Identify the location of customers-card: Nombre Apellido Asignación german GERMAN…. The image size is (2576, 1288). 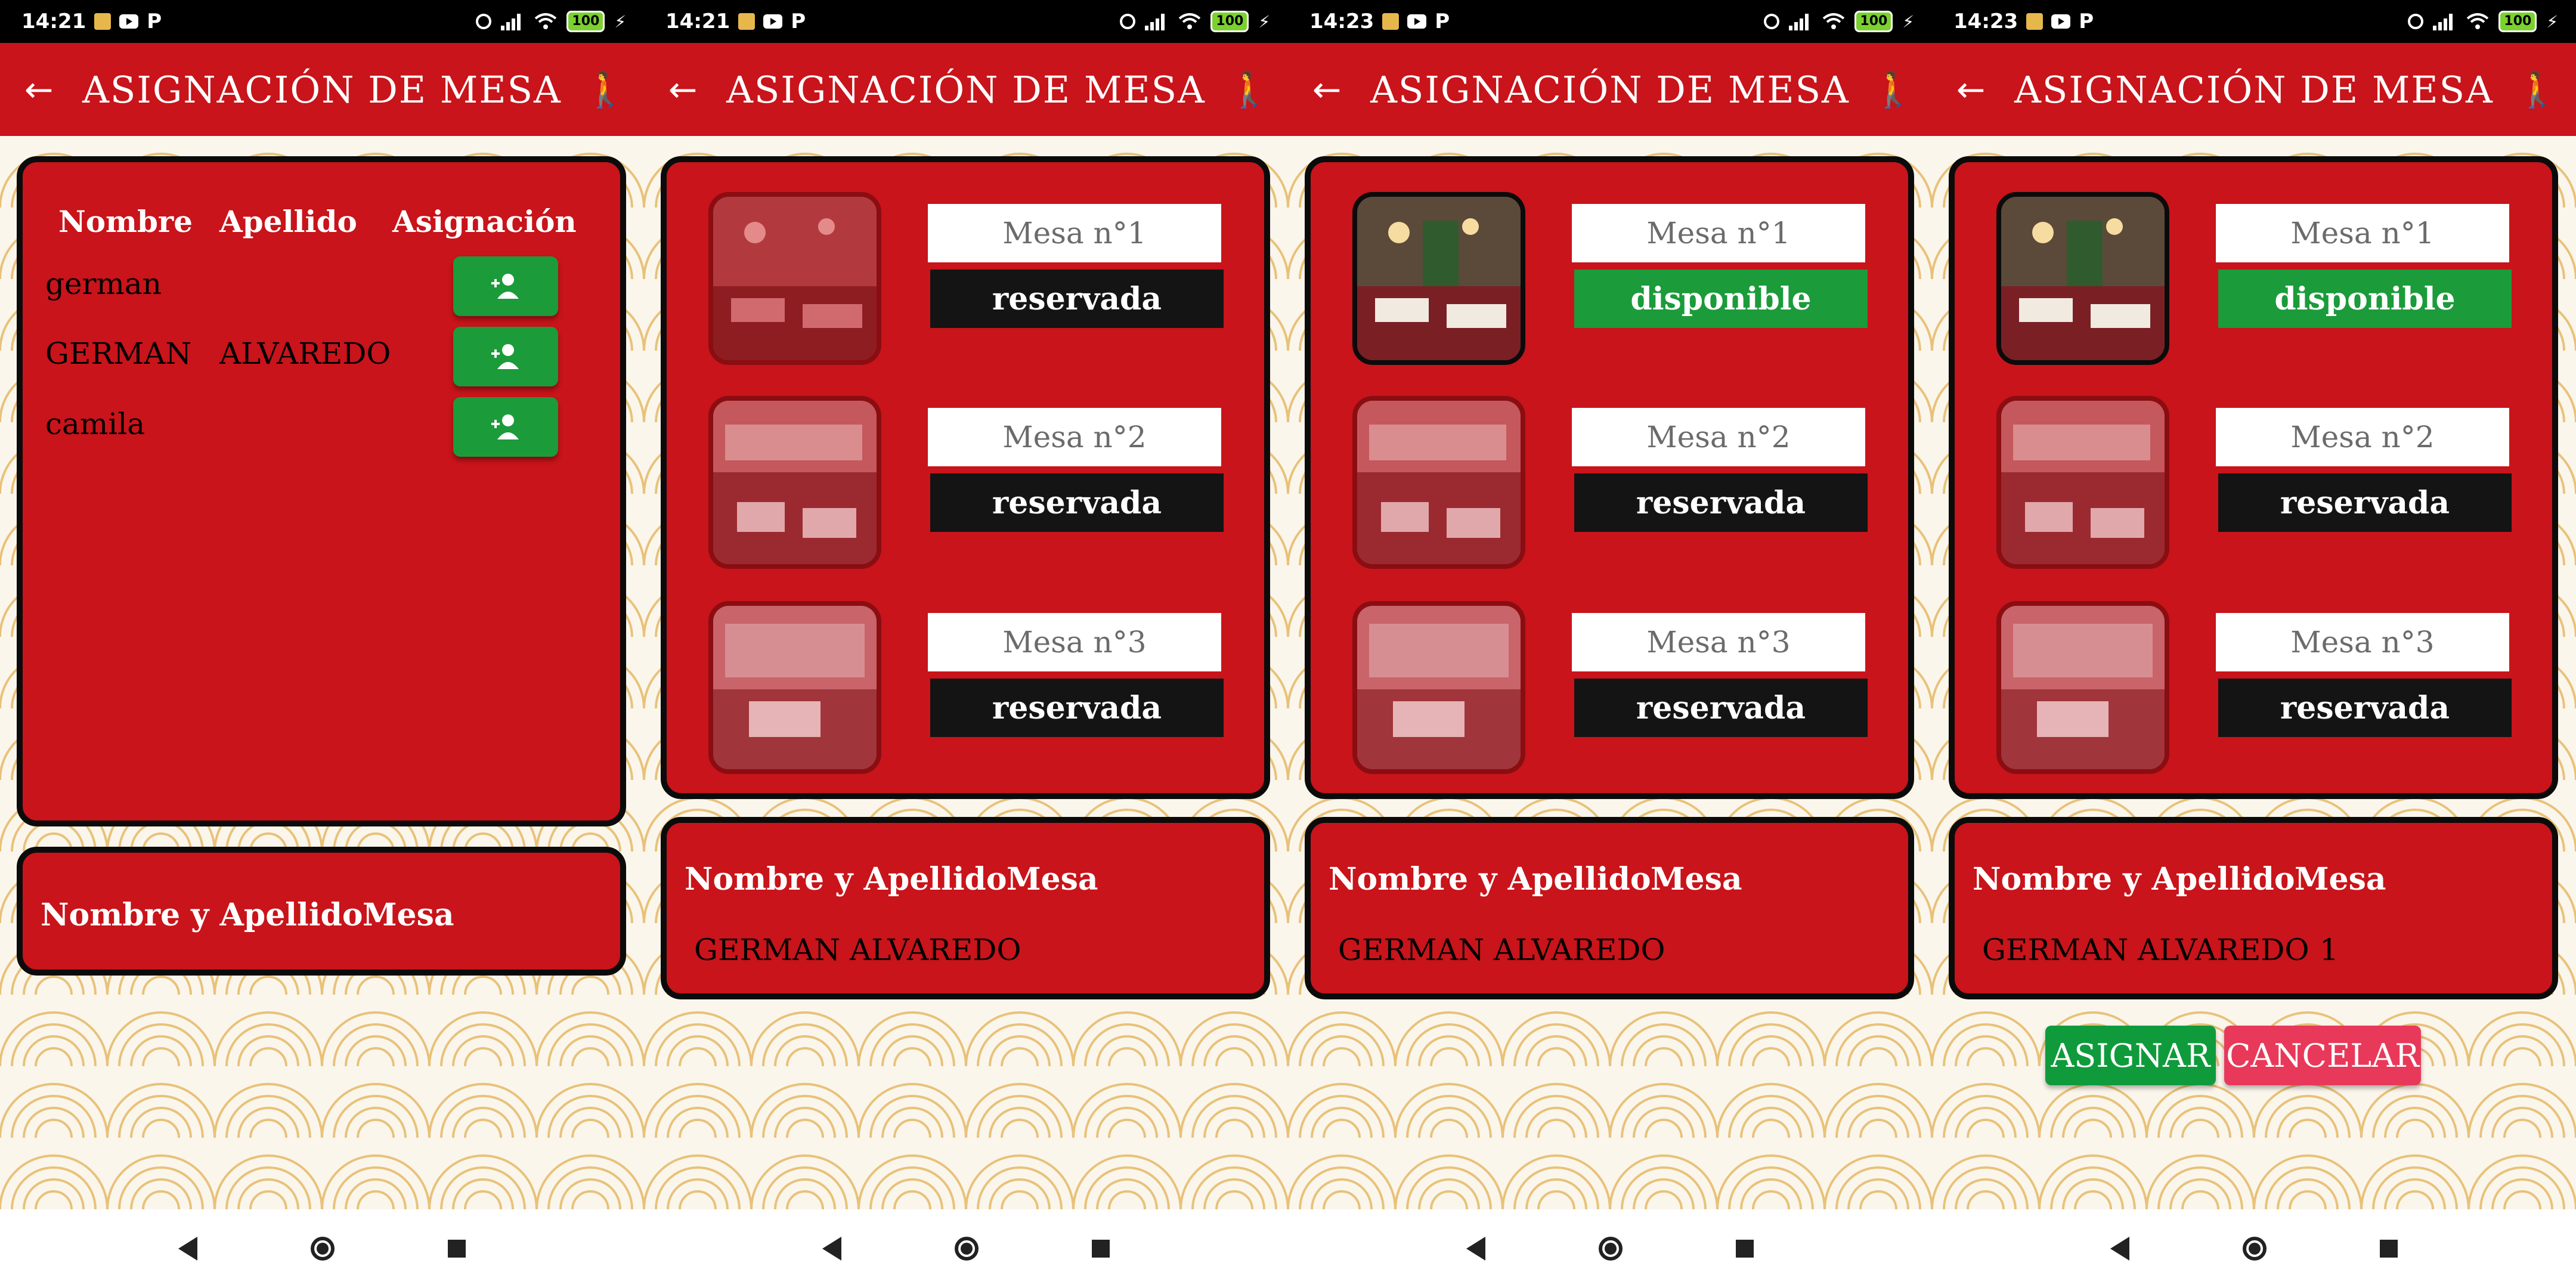
(322, 491).